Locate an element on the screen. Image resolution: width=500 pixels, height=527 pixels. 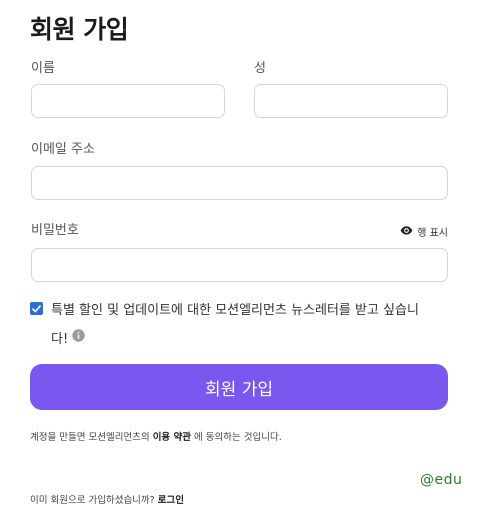
watermark: @edu is located at coordinates (441, 480).